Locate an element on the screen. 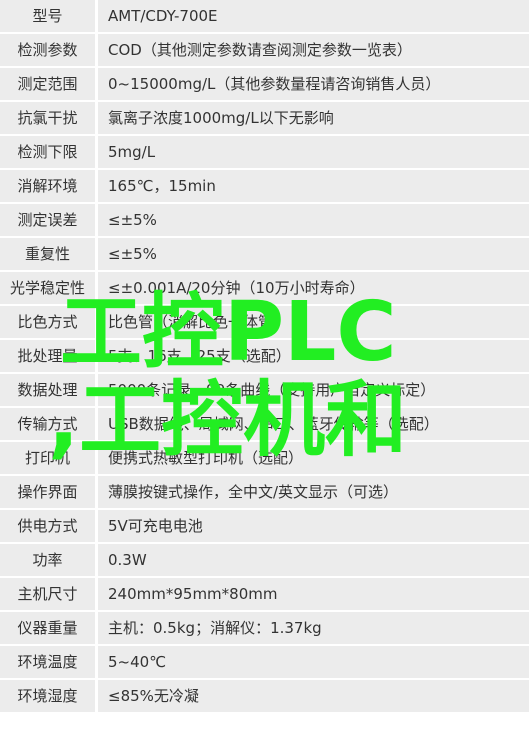 The height and width of the screenshot is (736, 529). table-row: 消解环境 165℃，15min is located at coordinates (264, 186).